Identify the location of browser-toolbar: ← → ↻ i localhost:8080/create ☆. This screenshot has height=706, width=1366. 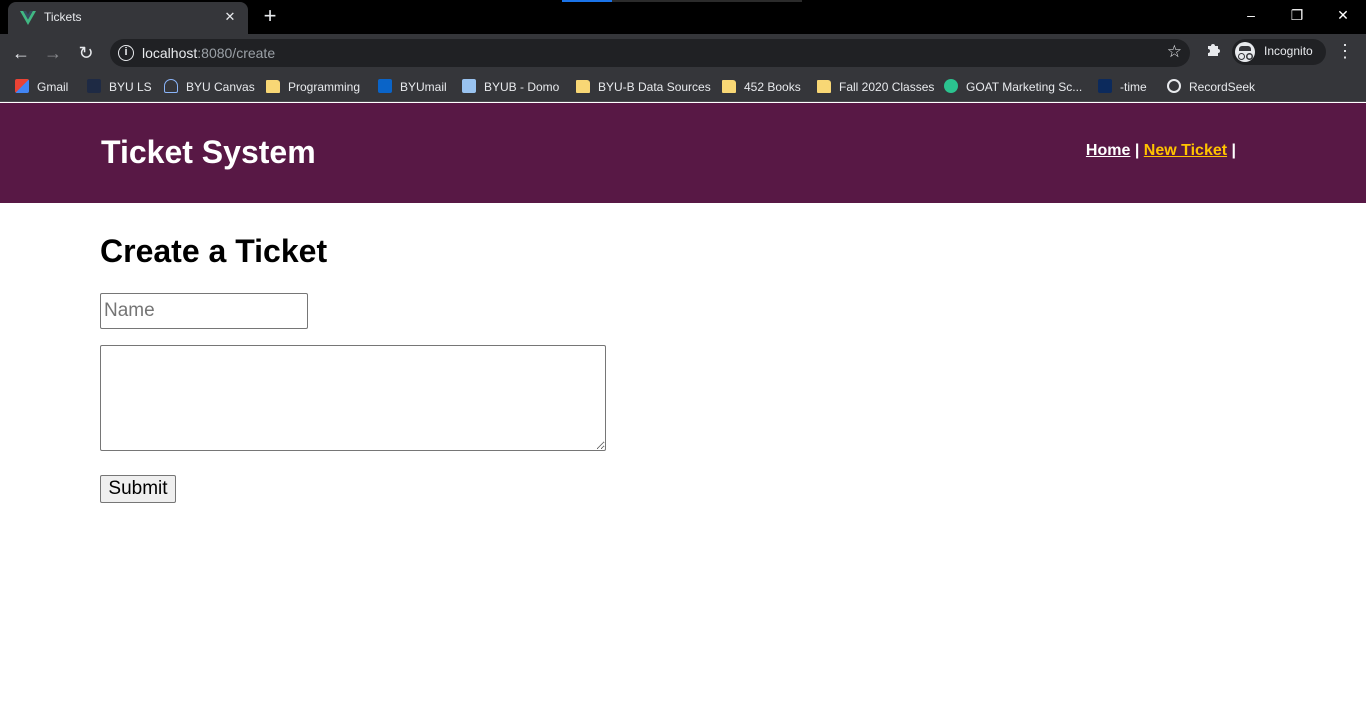
(683, 52).